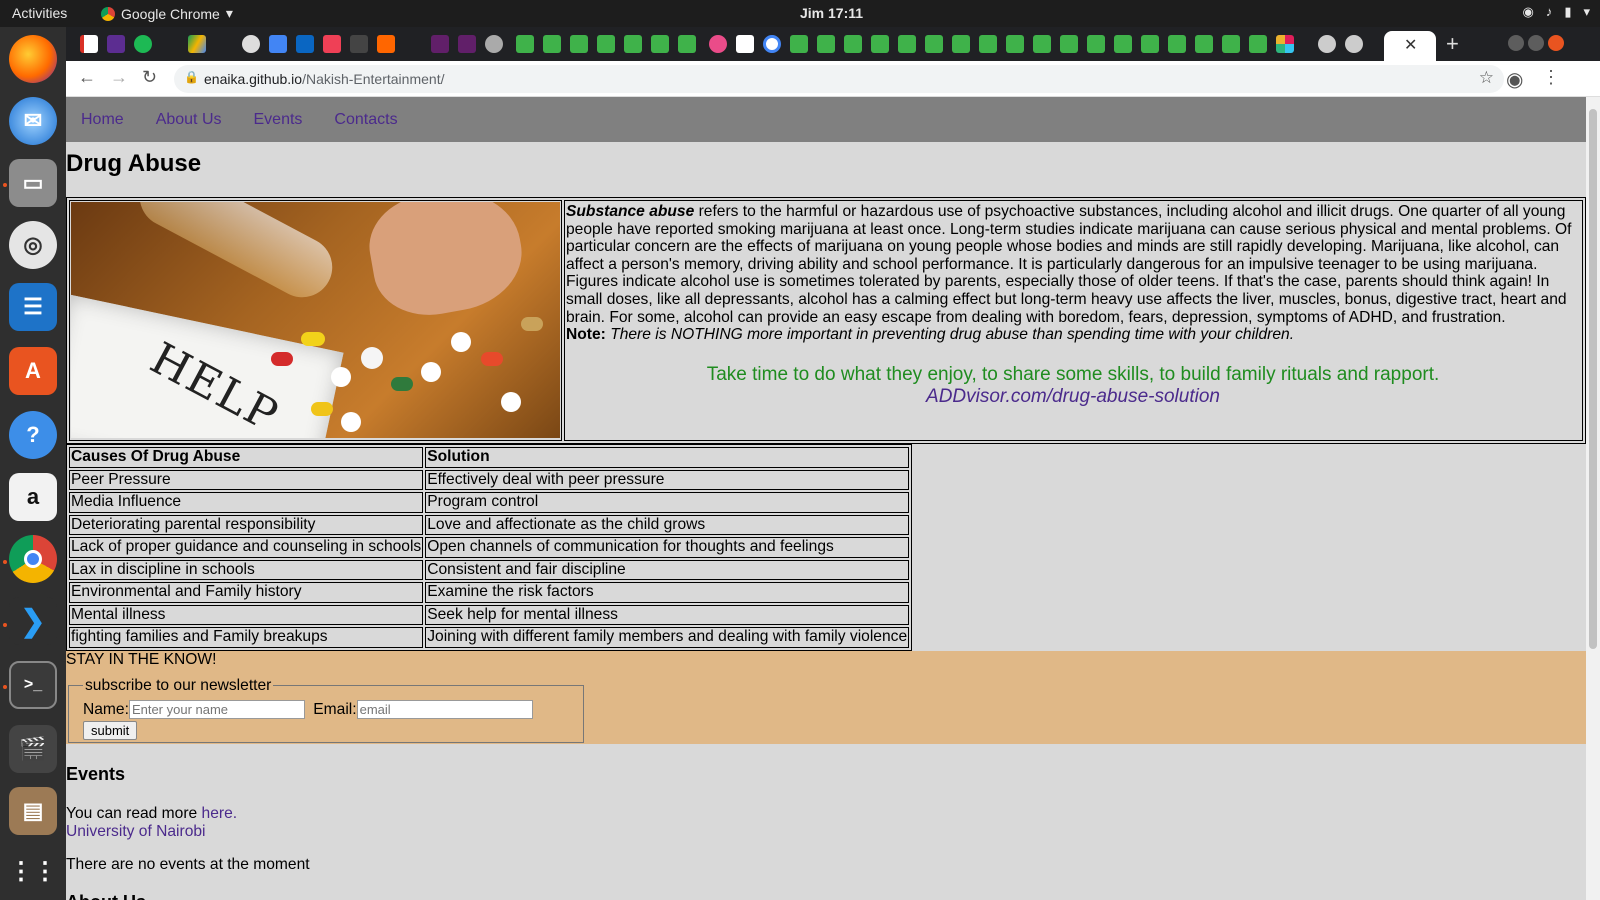  Describe the element at coordinates (119, 77) in the screenshot. I see `forward-button: →` at that location.